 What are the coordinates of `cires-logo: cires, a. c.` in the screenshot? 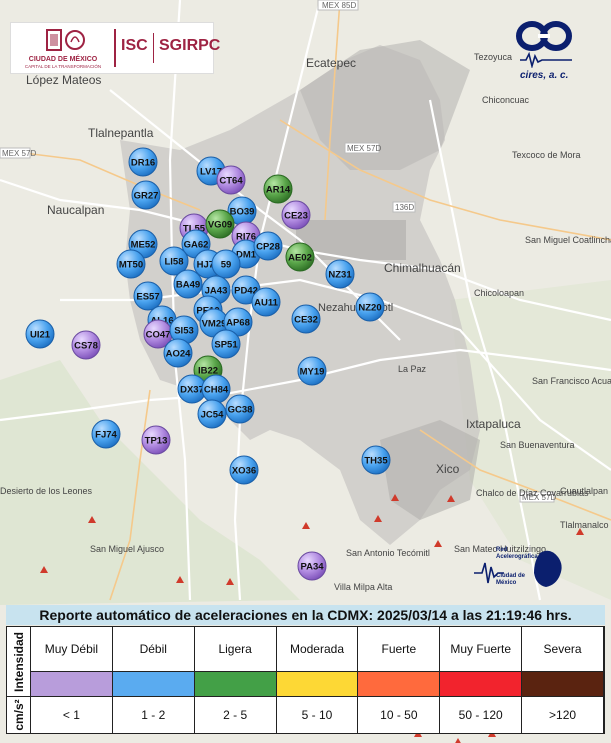 It's located at (546, 51).